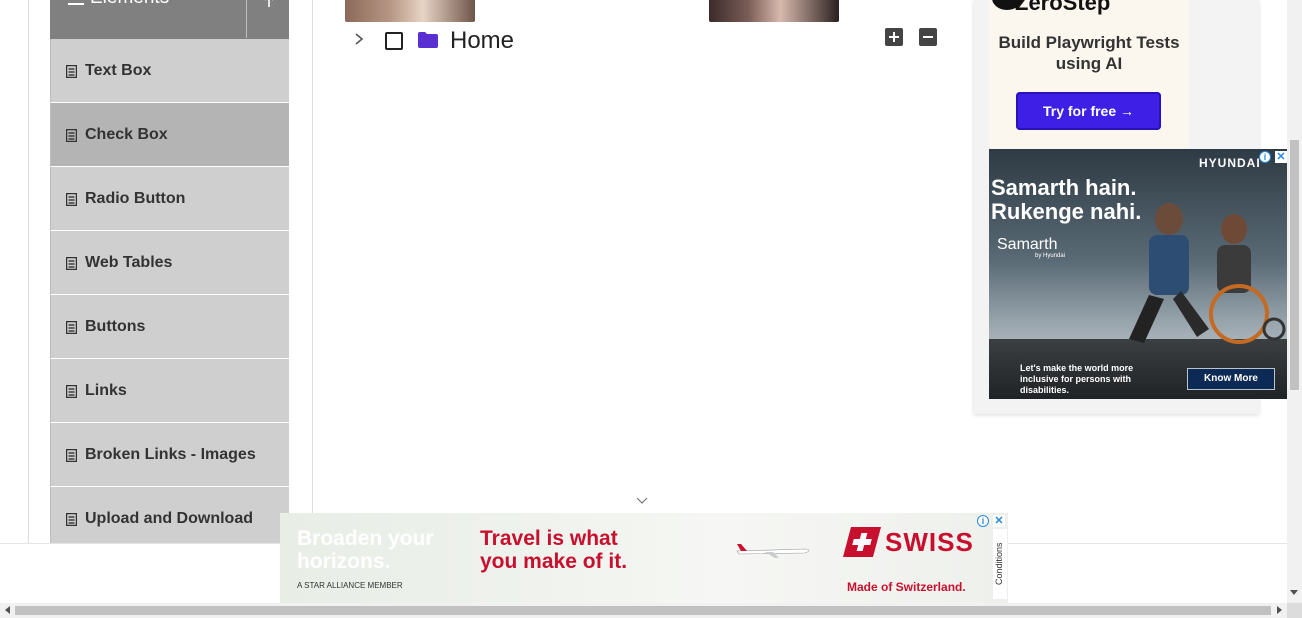 The width and height of the screenshot is (1302, 618). I want to click on sidebar-item-label: Broken Links - Images, so click(170, 454).